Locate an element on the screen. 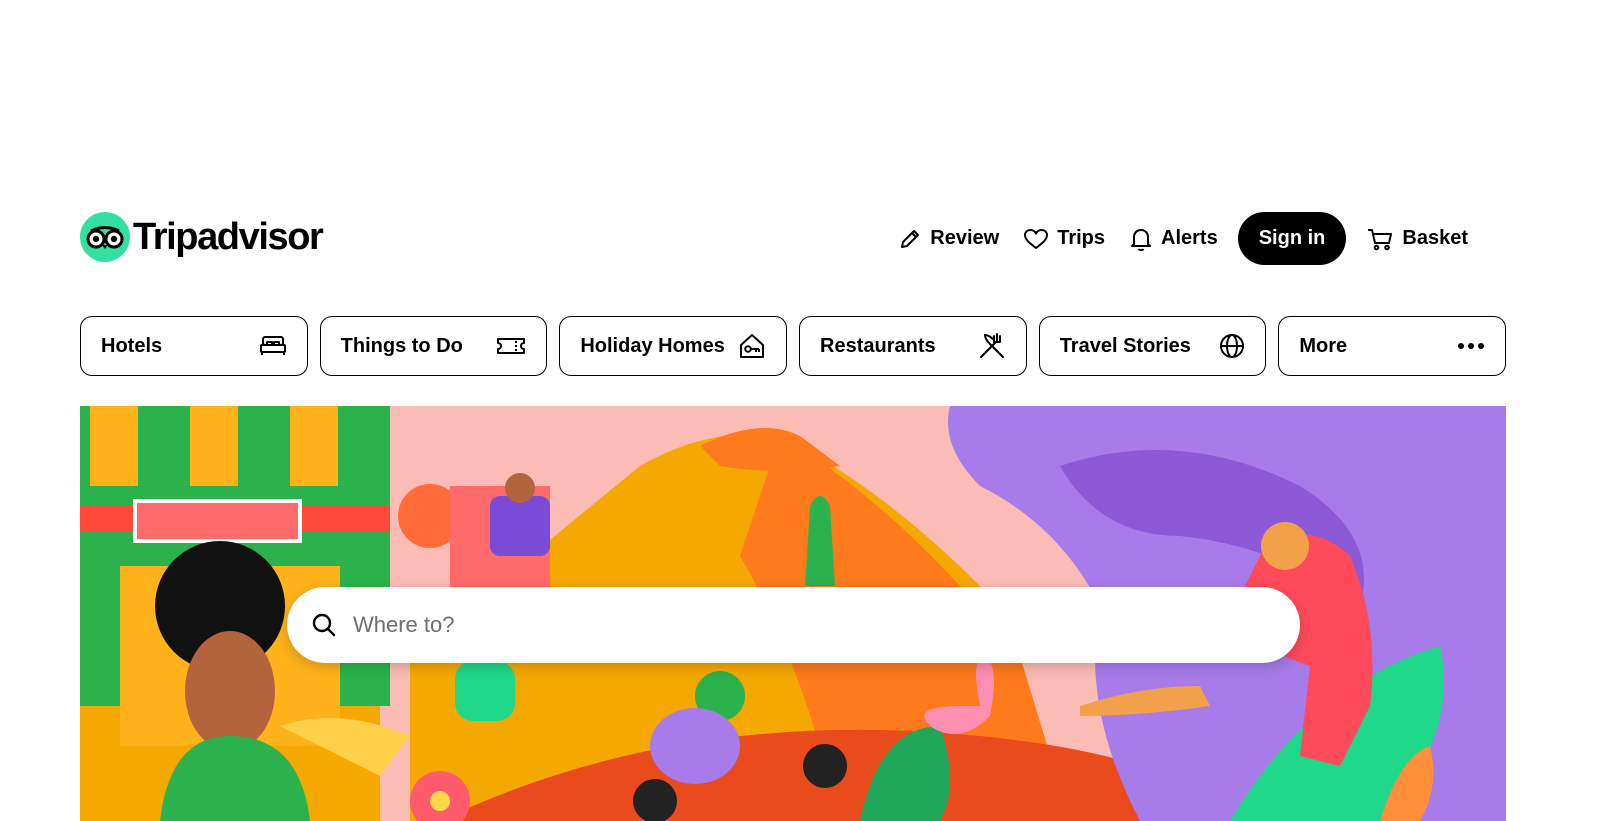 The image size is (1600, 821). globe-icon is located at coordinates (1232, 346).